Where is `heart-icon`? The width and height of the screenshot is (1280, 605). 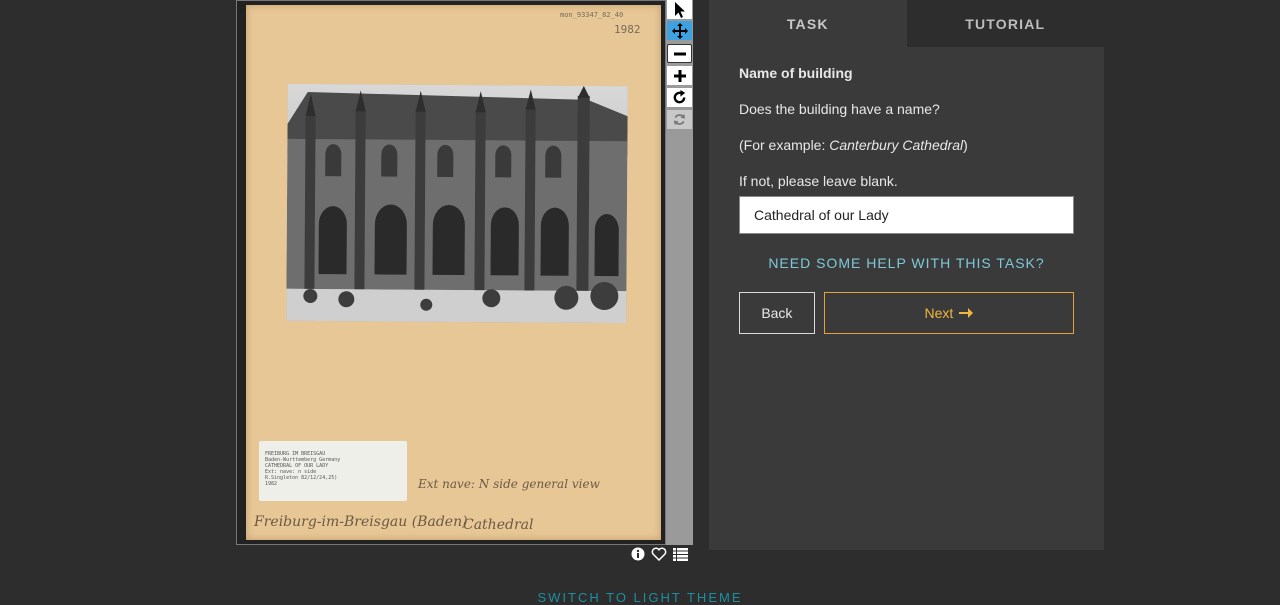
heart-icon is located at coordinates (659, 554).